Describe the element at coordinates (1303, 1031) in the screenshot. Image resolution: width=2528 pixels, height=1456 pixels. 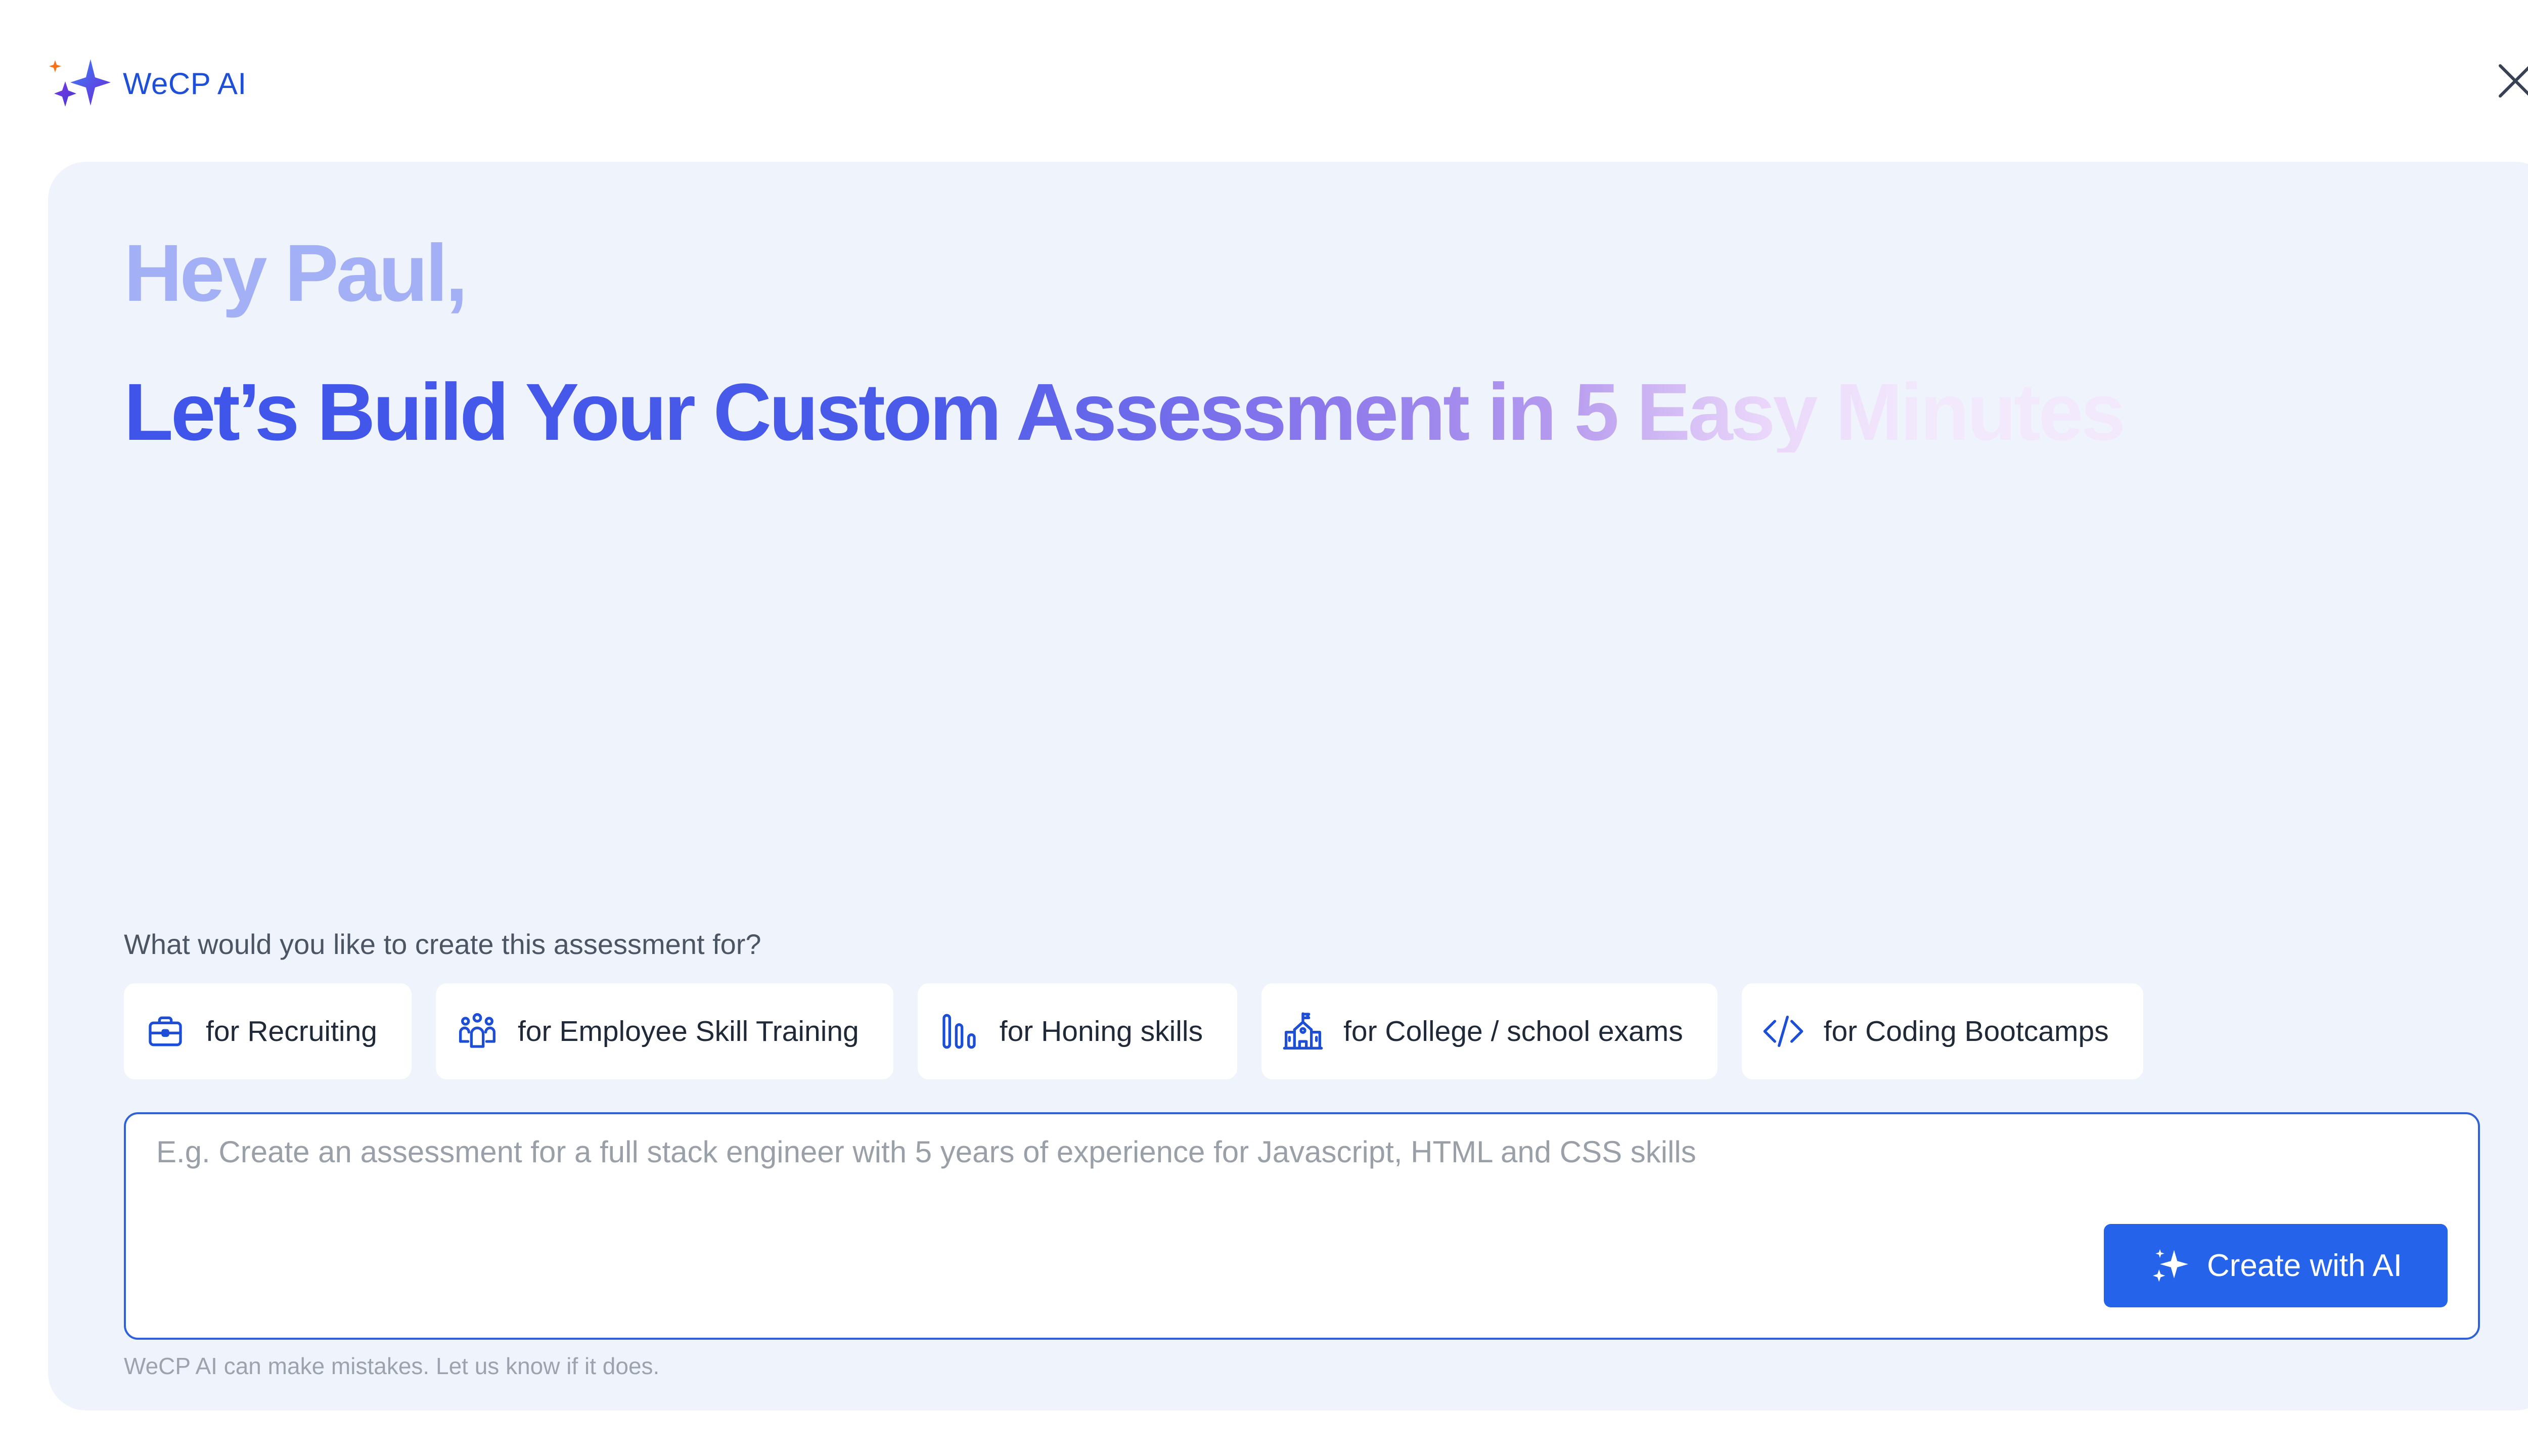
I see `school-icon` at that location.